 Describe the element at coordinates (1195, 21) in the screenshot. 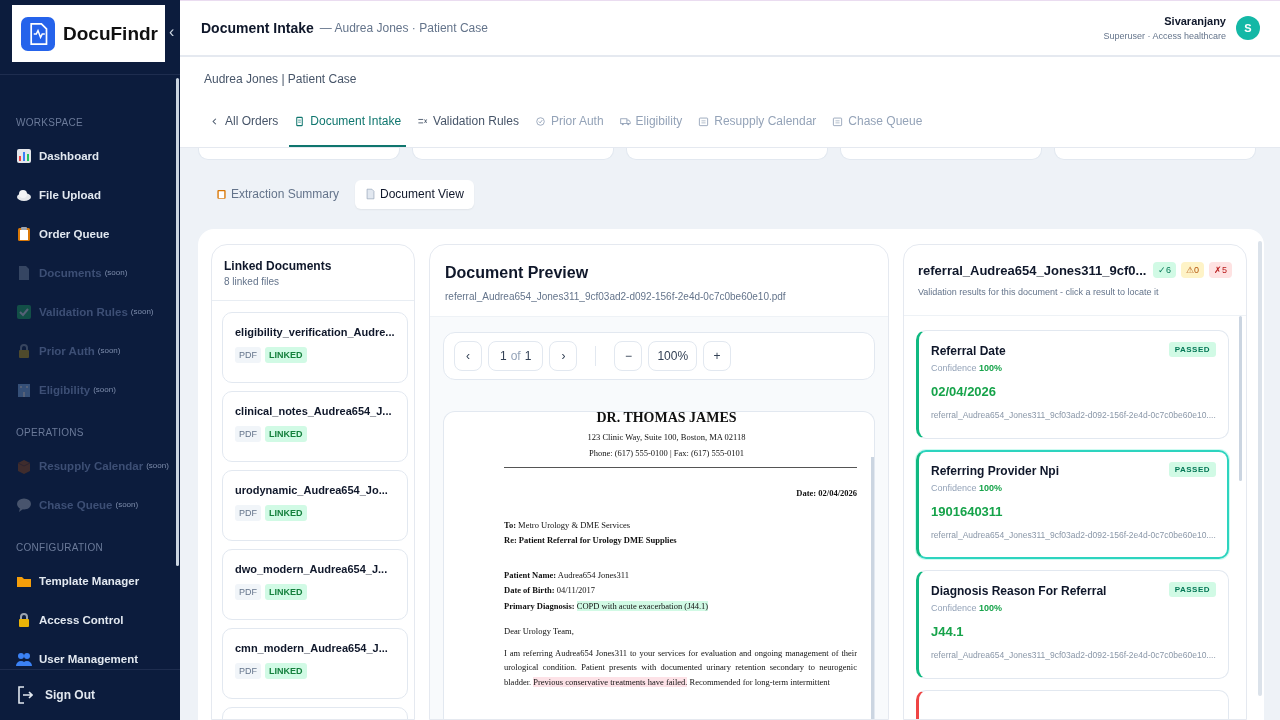

I see `user-name: Sivaranjany` at that location.